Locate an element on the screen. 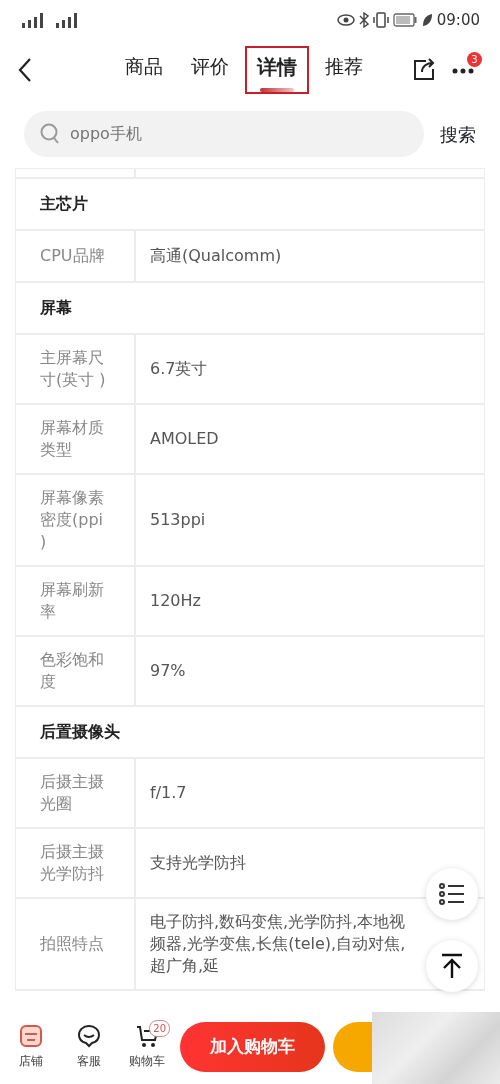 This screenshot has width=500, height=1084. section-heading: 后置摄像头 is located at coordinates (80, 732).